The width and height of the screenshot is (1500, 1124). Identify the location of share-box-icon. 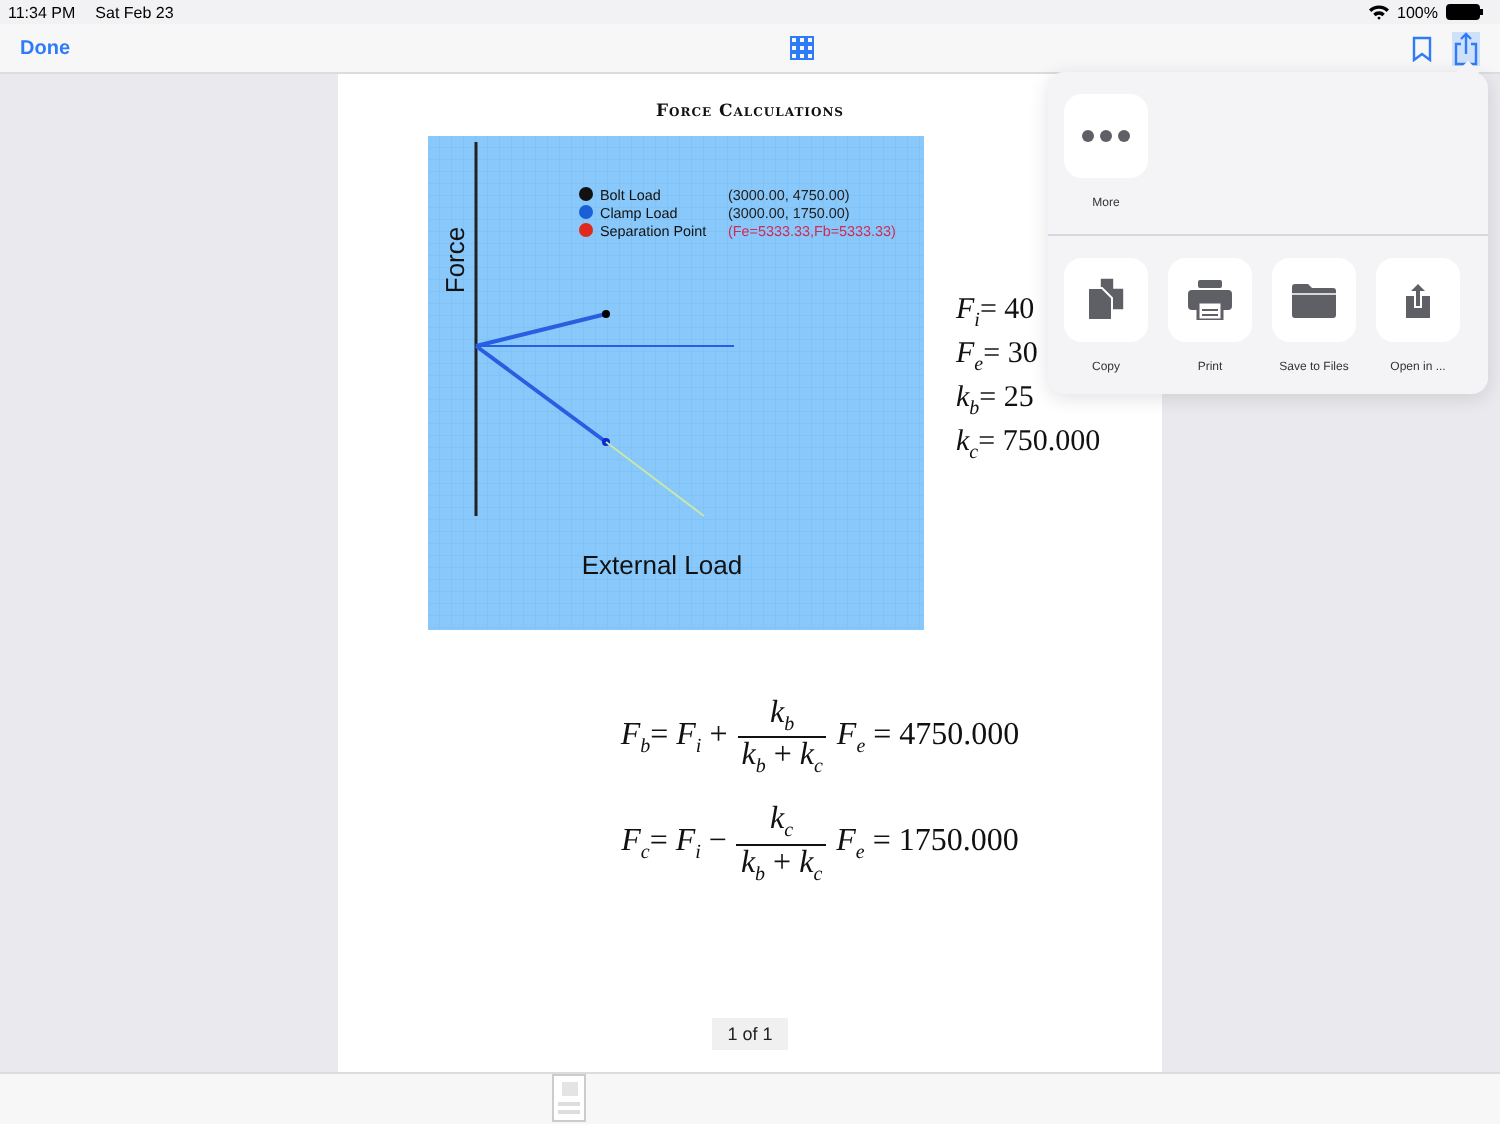
(1418, 300).